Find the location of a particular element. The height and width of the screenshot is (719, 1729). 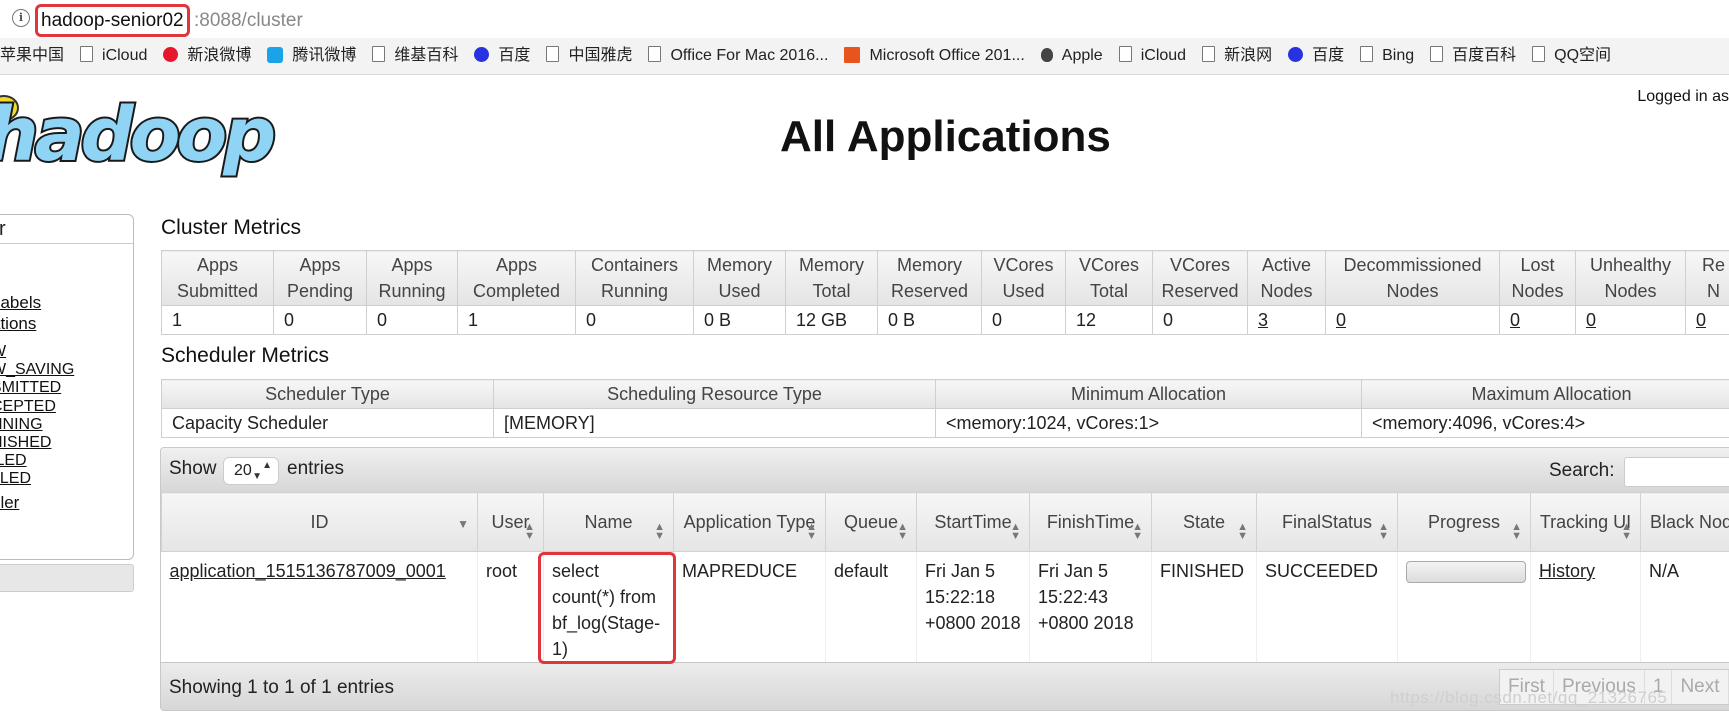

info-icon: i is located at coordinates (21, 18).